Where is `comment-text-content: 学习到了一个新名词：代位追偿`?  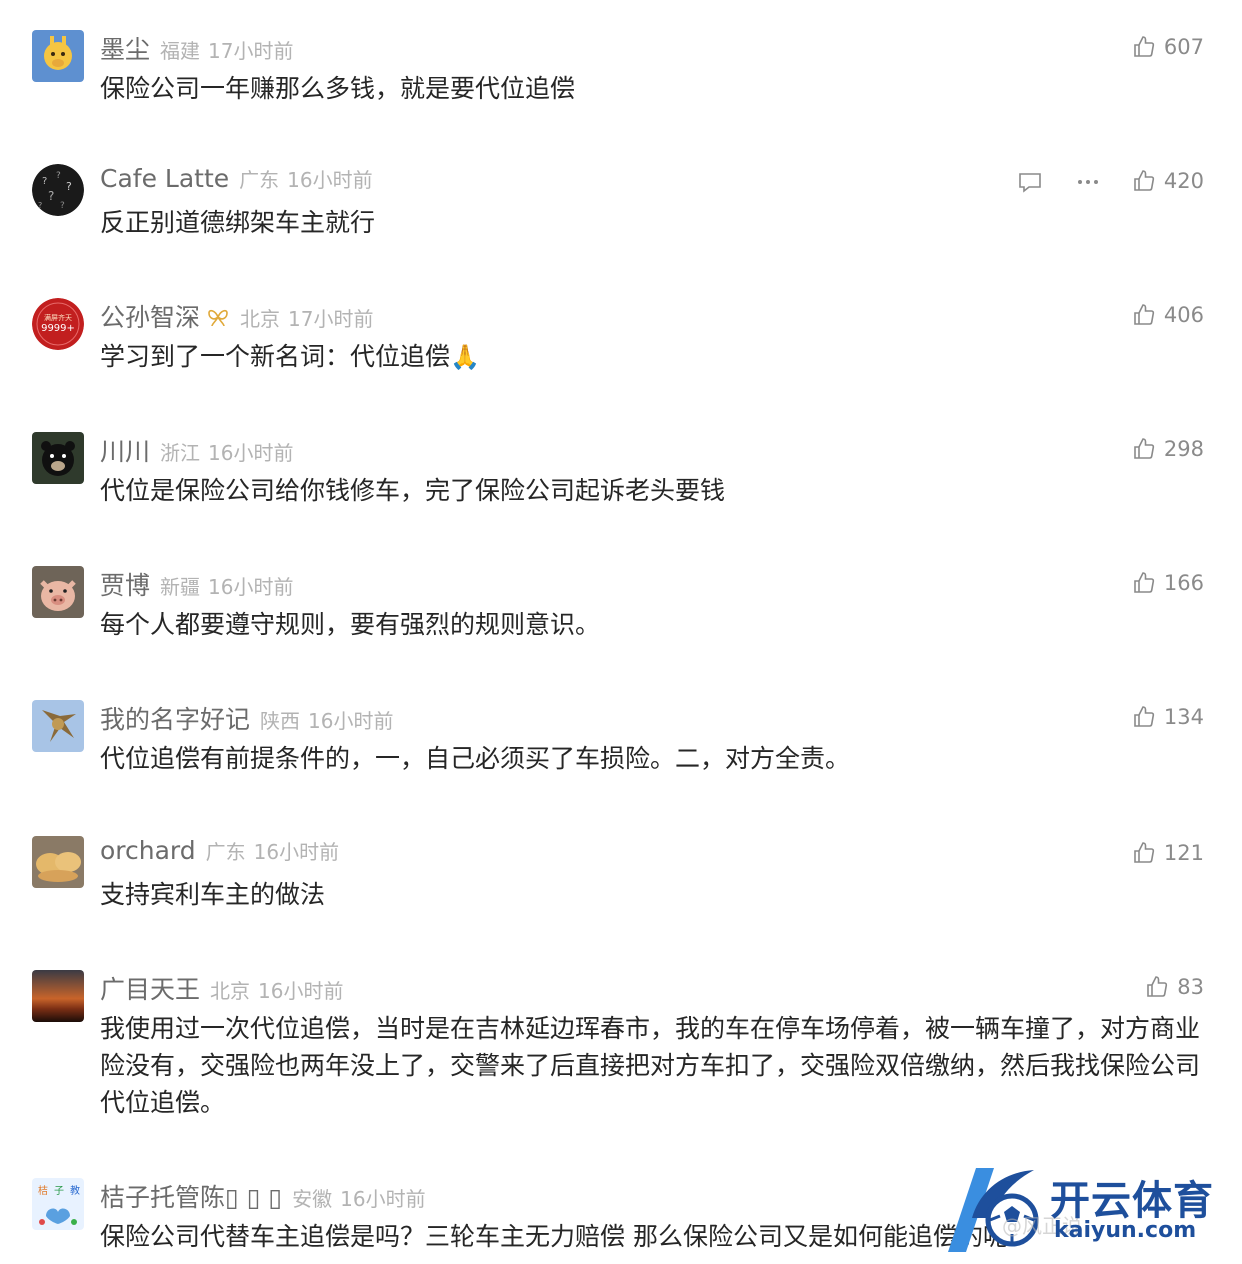 comment-text-content: 学习到了一个新名词：代位追偿 is located at coordinates (275, 356).